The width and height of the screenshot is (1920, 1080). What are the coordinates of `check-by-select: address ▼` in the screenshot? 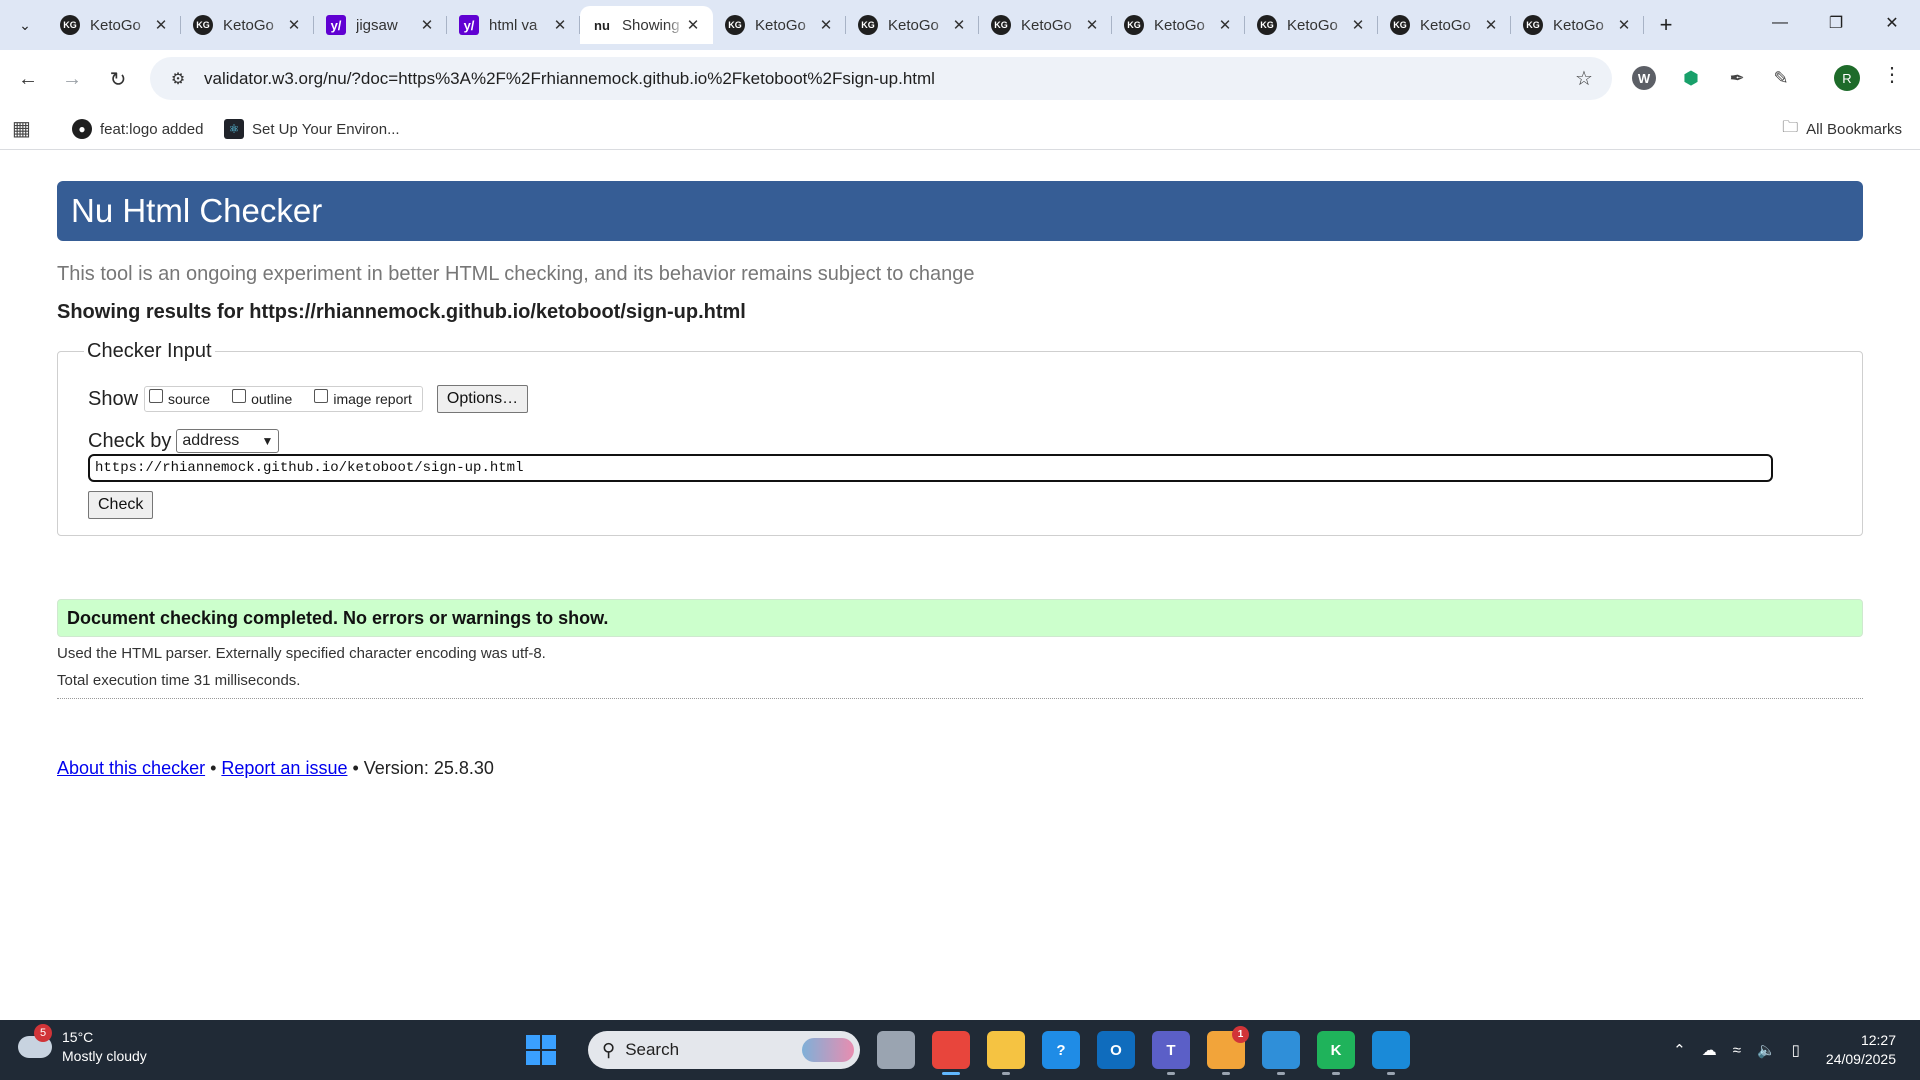 It's located at (228, 441).